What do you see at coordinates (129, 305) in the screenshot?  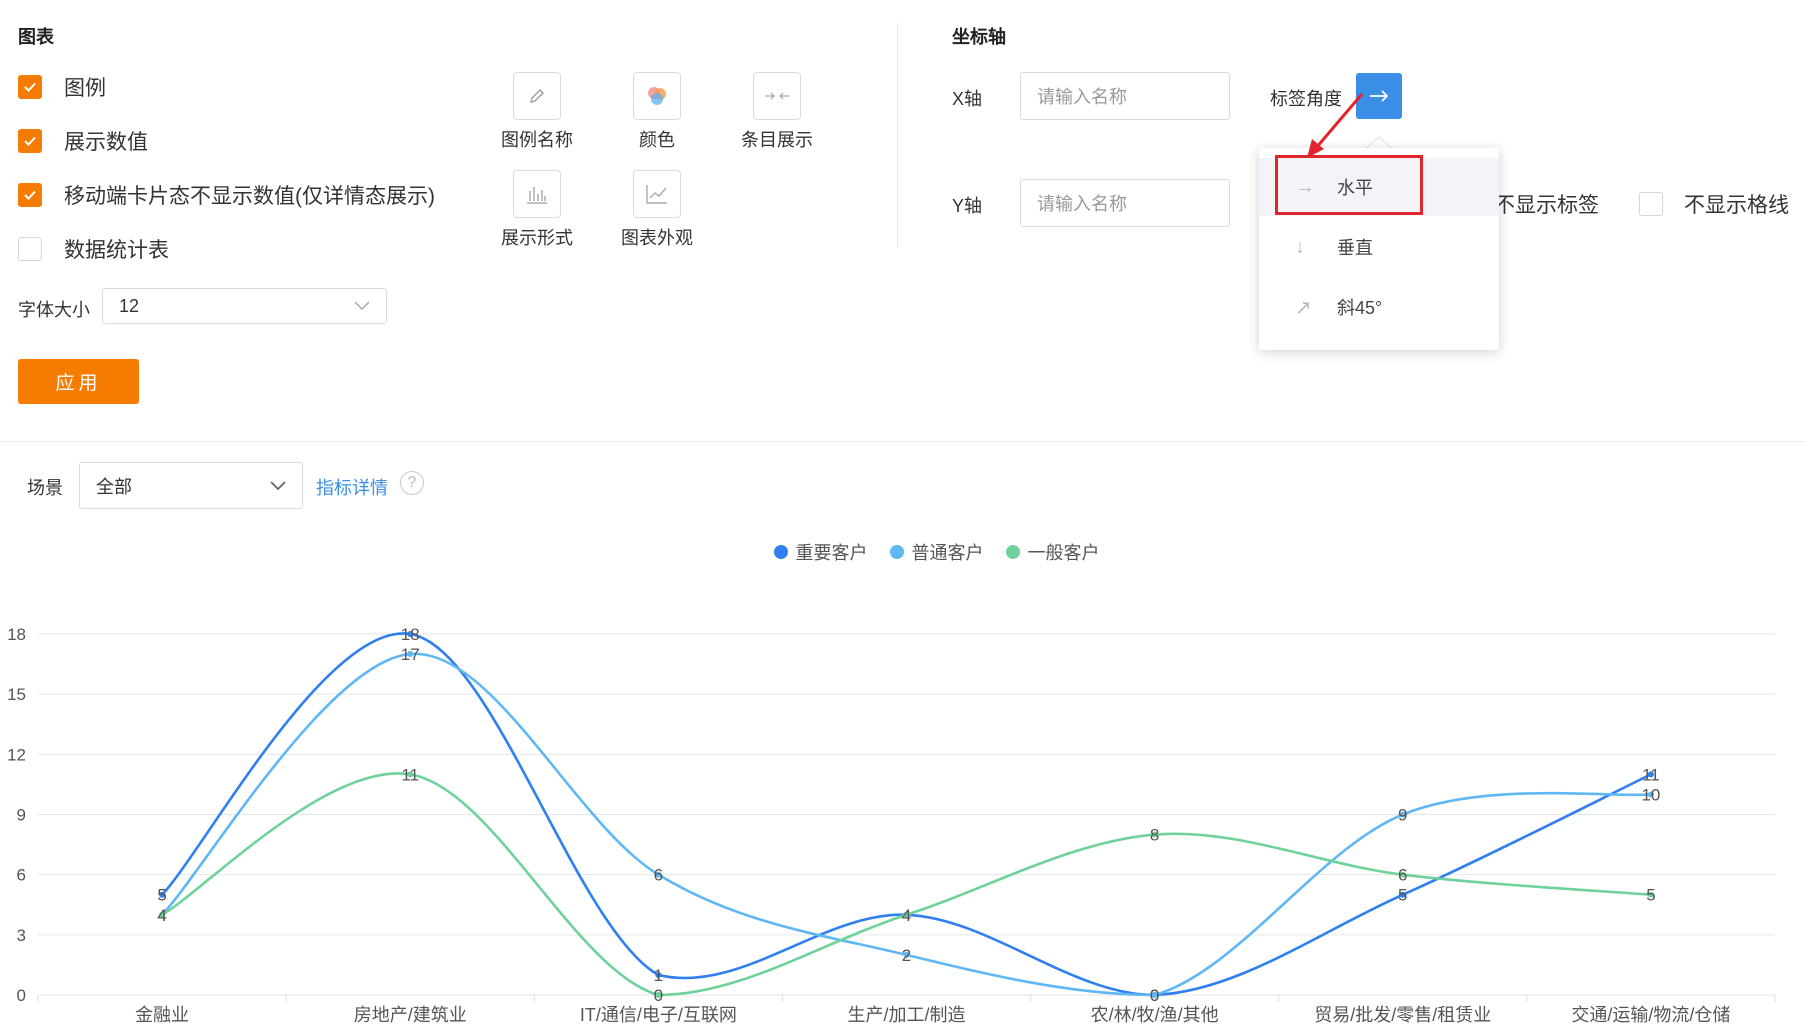 I see `font-size-value: 12` at bounding box center [129, 305].